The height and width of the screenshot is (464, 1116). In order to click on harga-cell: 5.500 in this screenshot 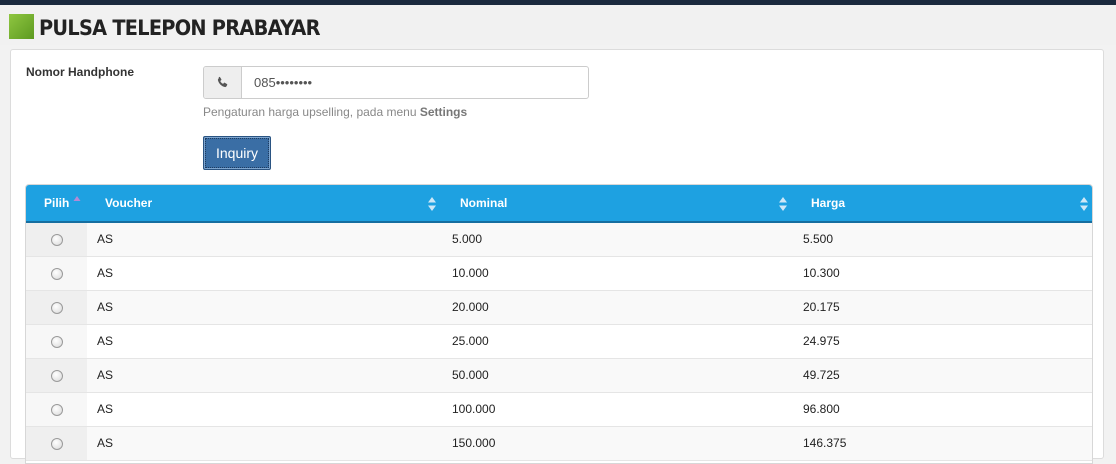, I will do `click(942, 239)`.